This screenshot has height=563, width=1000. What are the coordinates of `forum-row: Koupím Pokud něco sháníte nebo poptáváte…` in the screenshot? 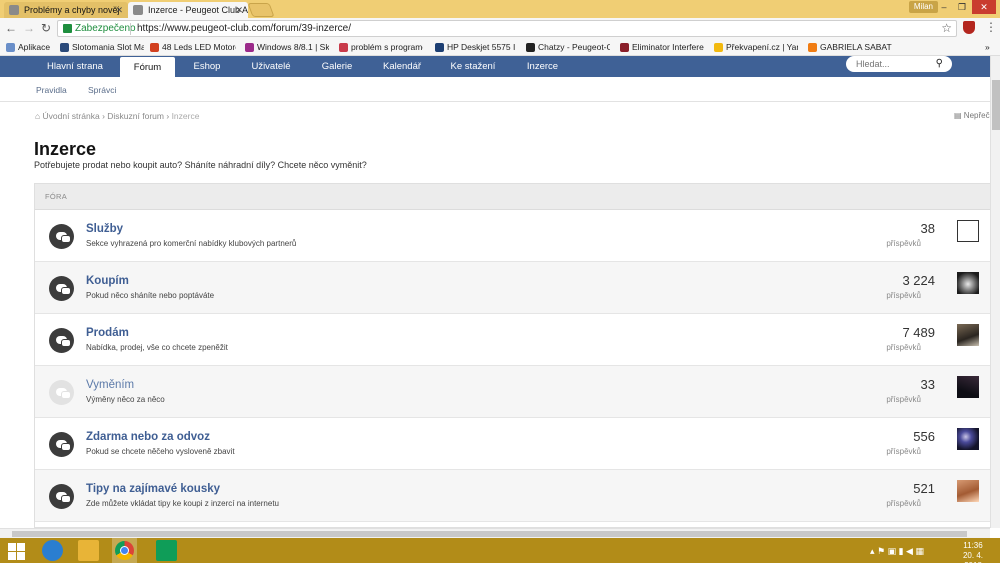 It's located at (512, 288).